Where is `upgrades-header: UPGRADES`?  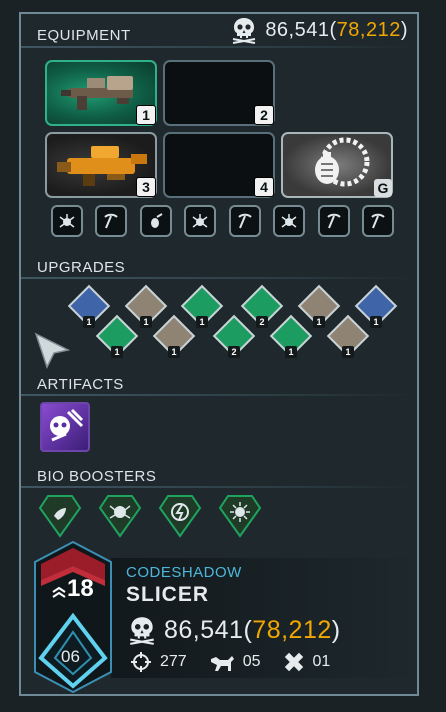
upgrades-header: UPGRADES is located at coordinates (81, 267).